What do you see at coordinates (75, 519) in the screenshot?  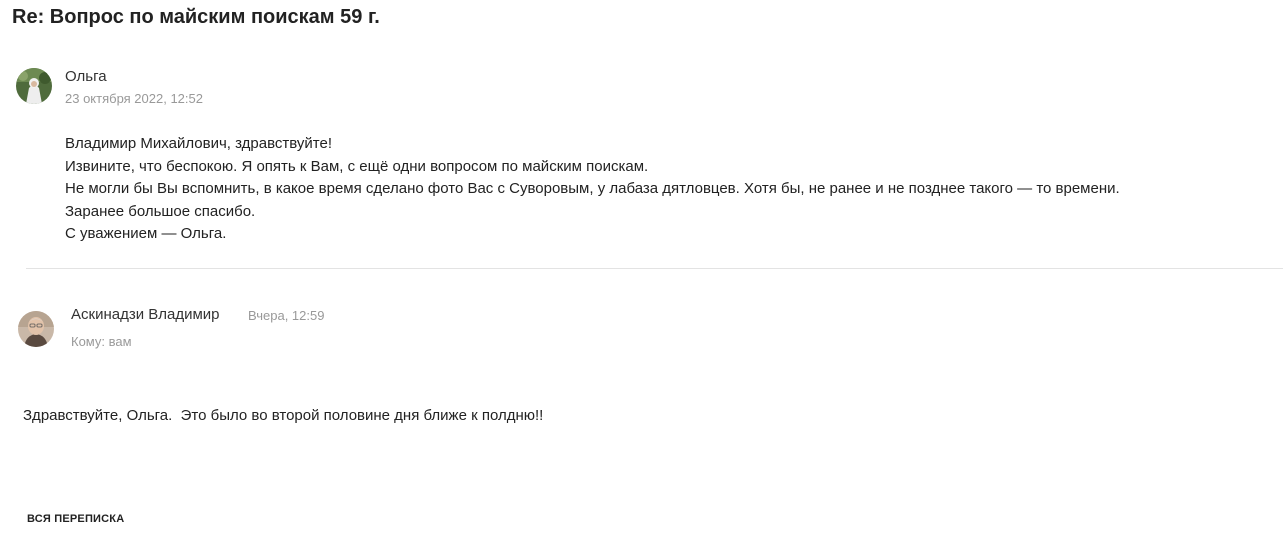 I see `all-thread-link: ВСЯ ПЕРЕПИСКА` at bounding box center [75, 519].